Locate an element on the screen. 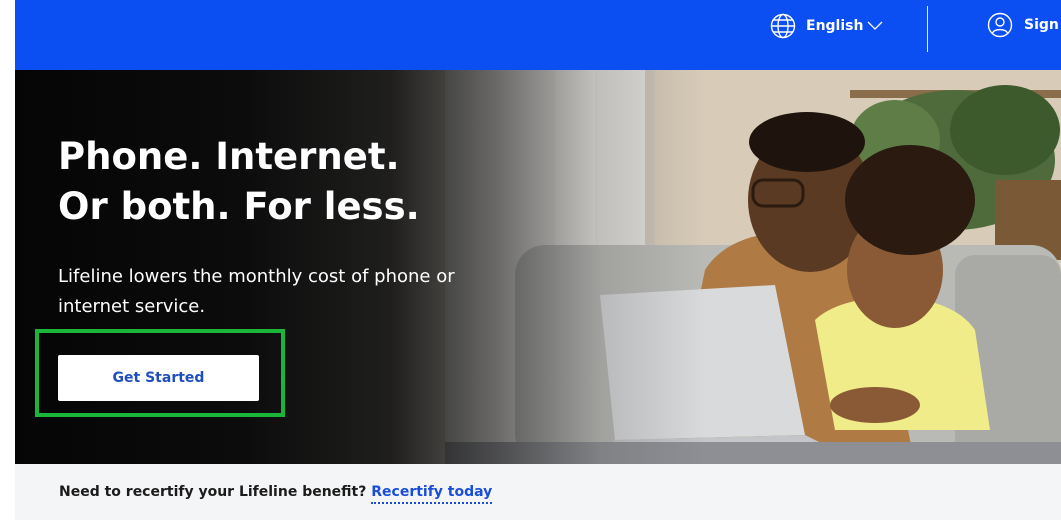  language-selector: English is located at coordinates (831, 26).